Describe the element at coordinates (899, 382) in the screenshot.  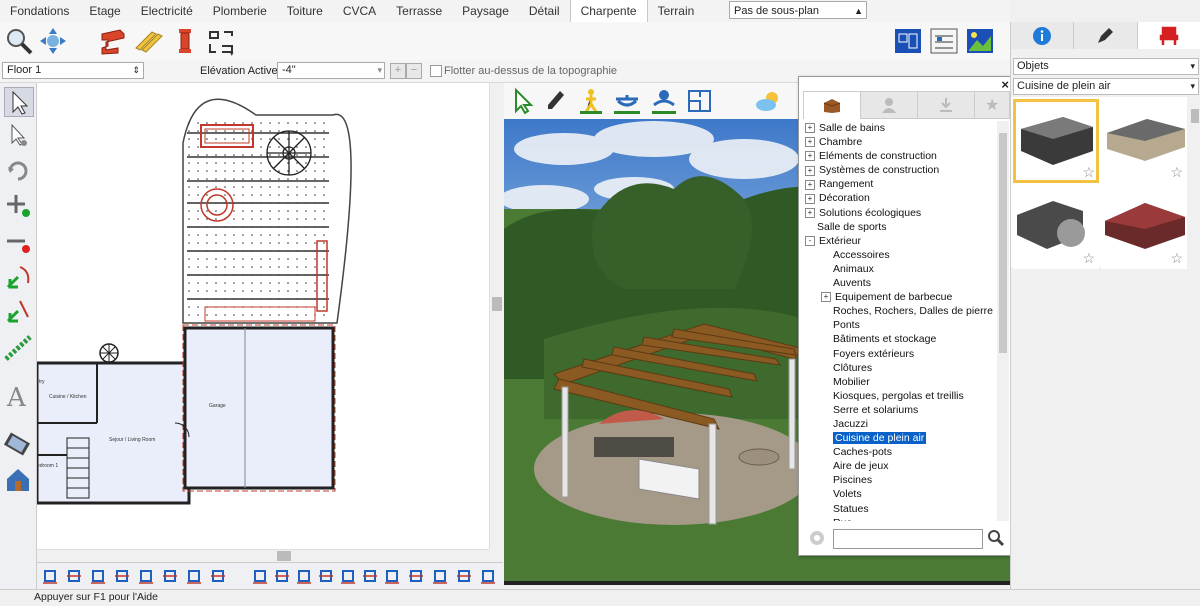
I see `tree-item: Mobilier` at that location.